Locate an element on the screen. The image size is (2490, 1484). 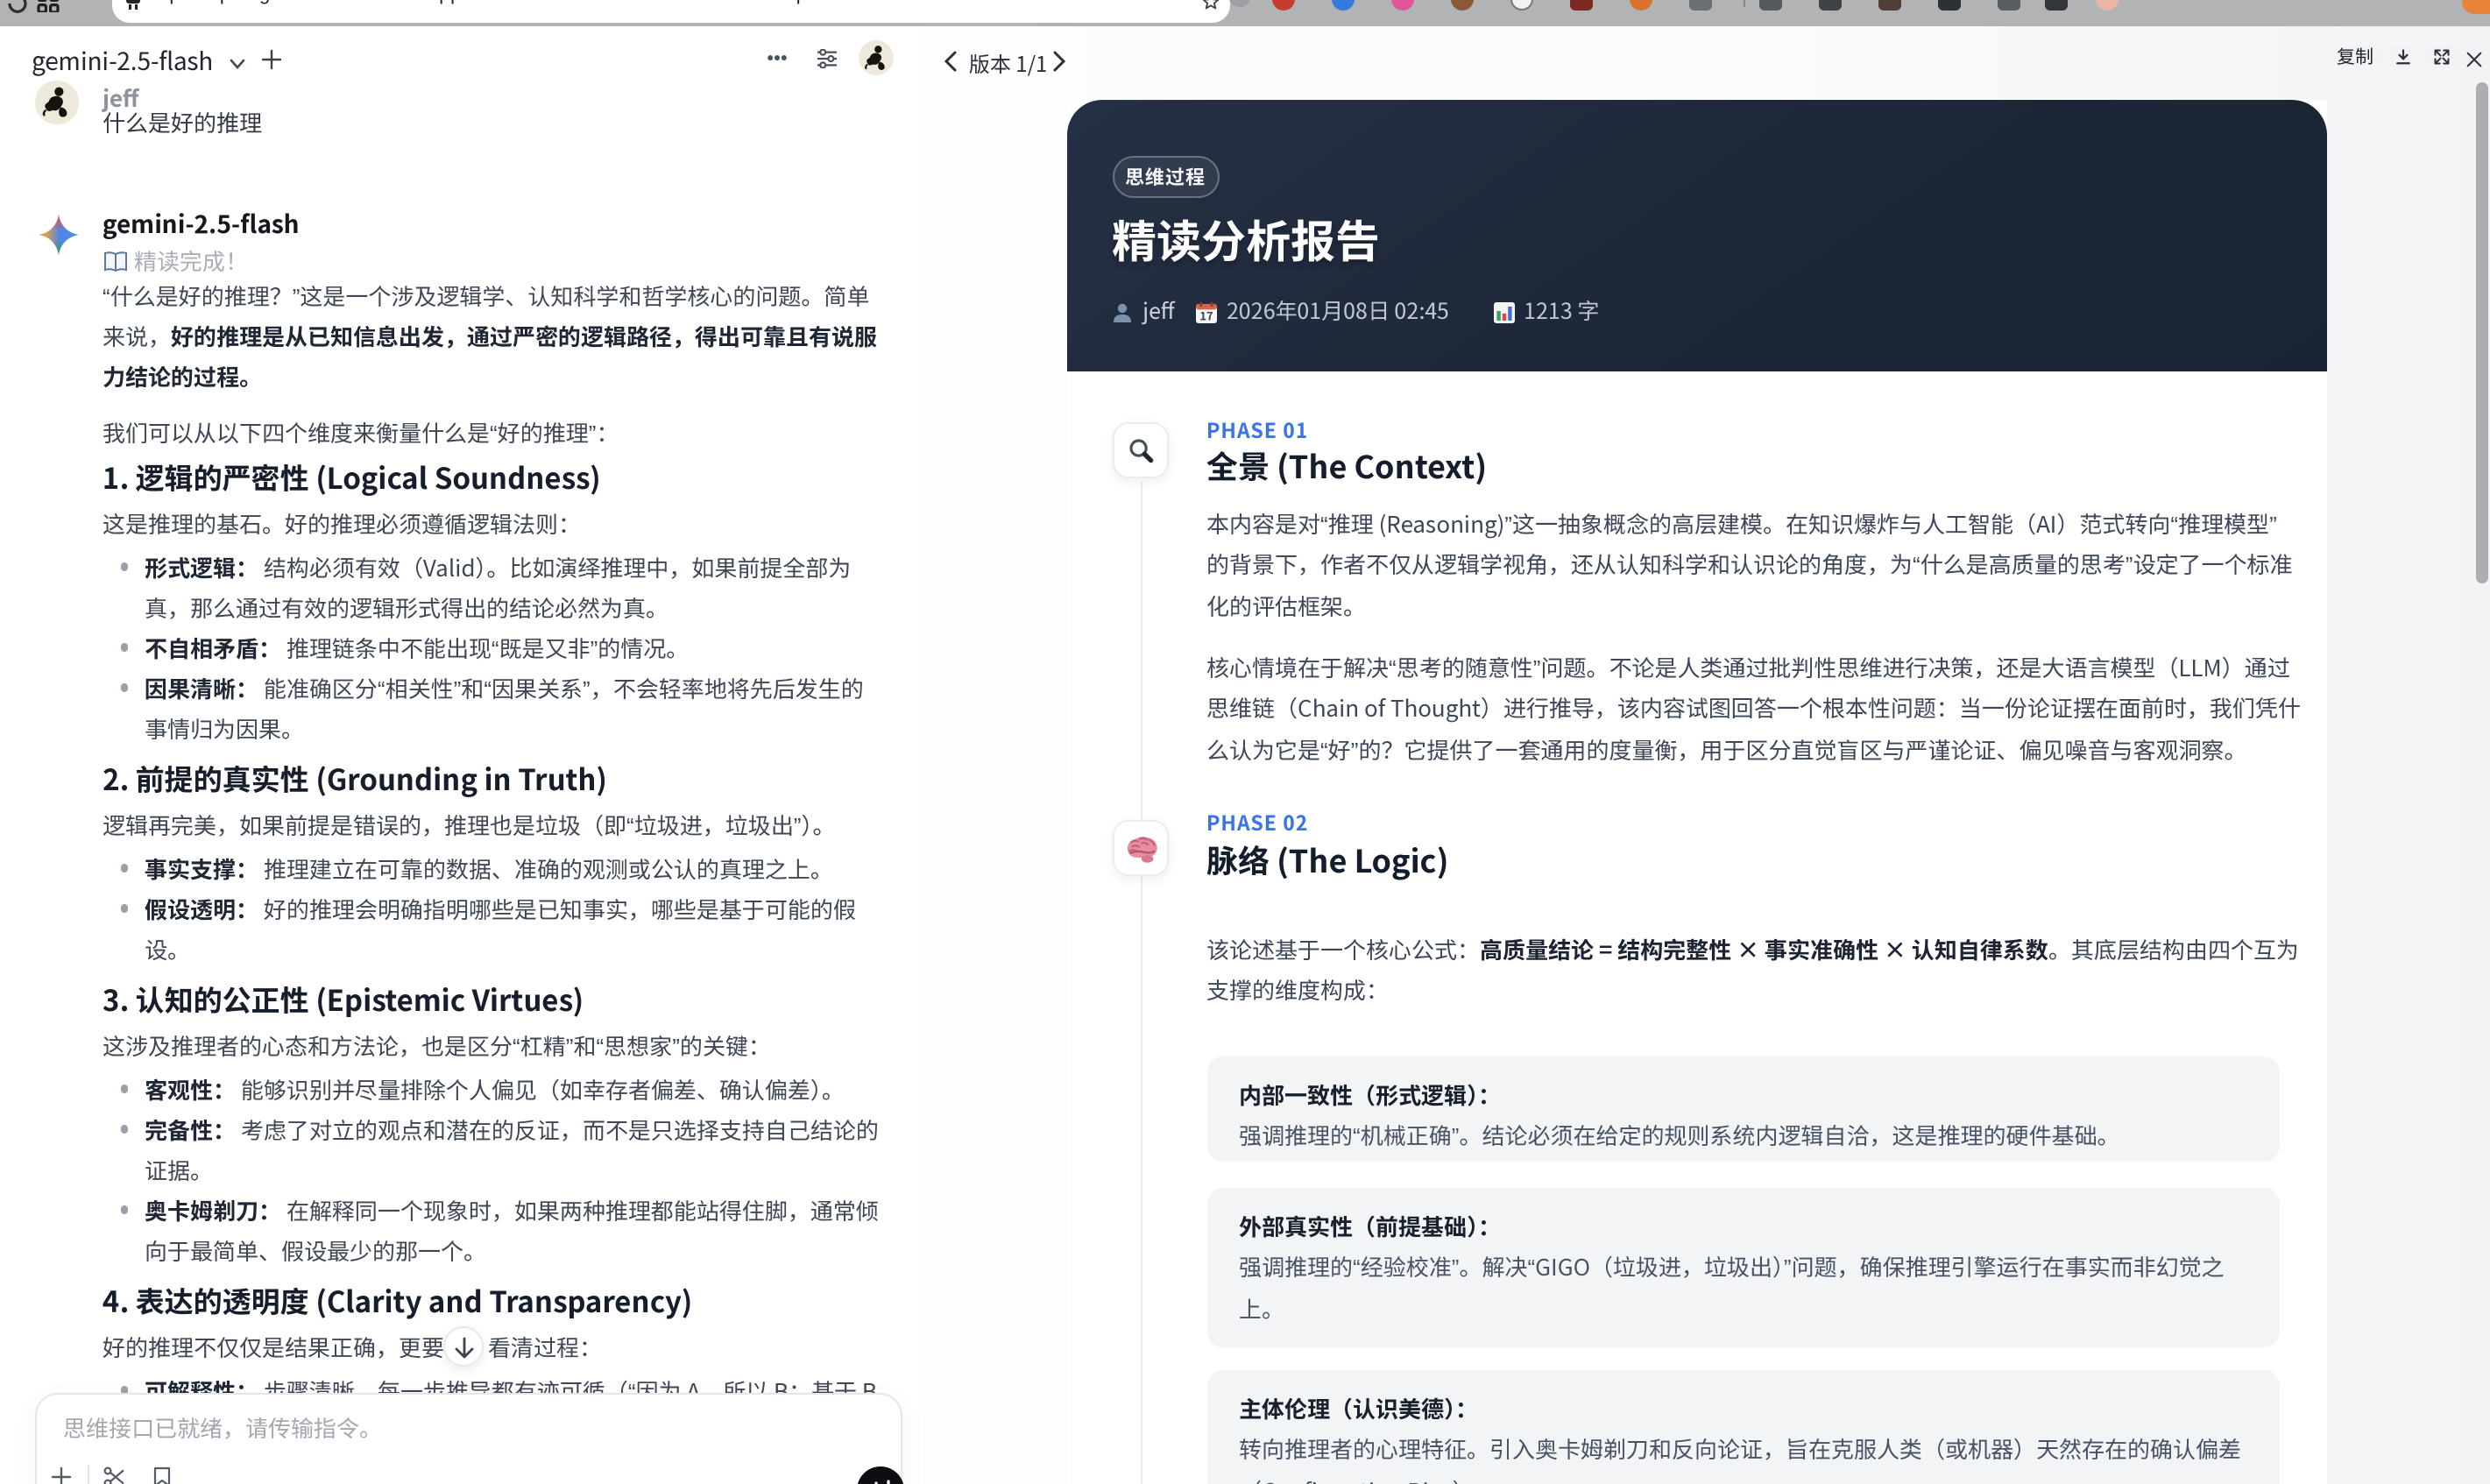
svg-text: 17 is located at coordinates (1206, 315).